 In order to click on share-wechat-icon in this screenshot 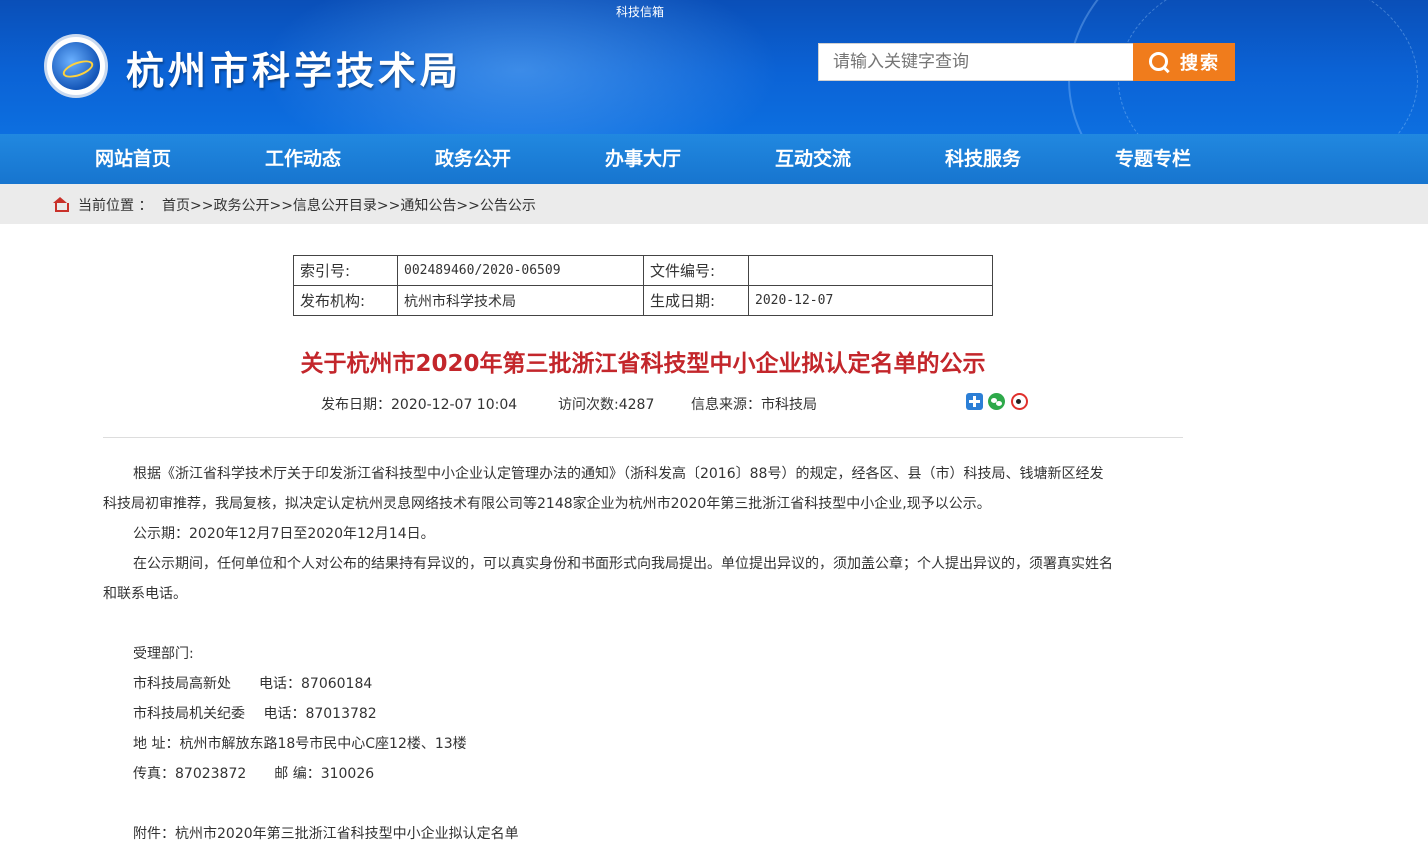, I will do `click(996, 401)`.